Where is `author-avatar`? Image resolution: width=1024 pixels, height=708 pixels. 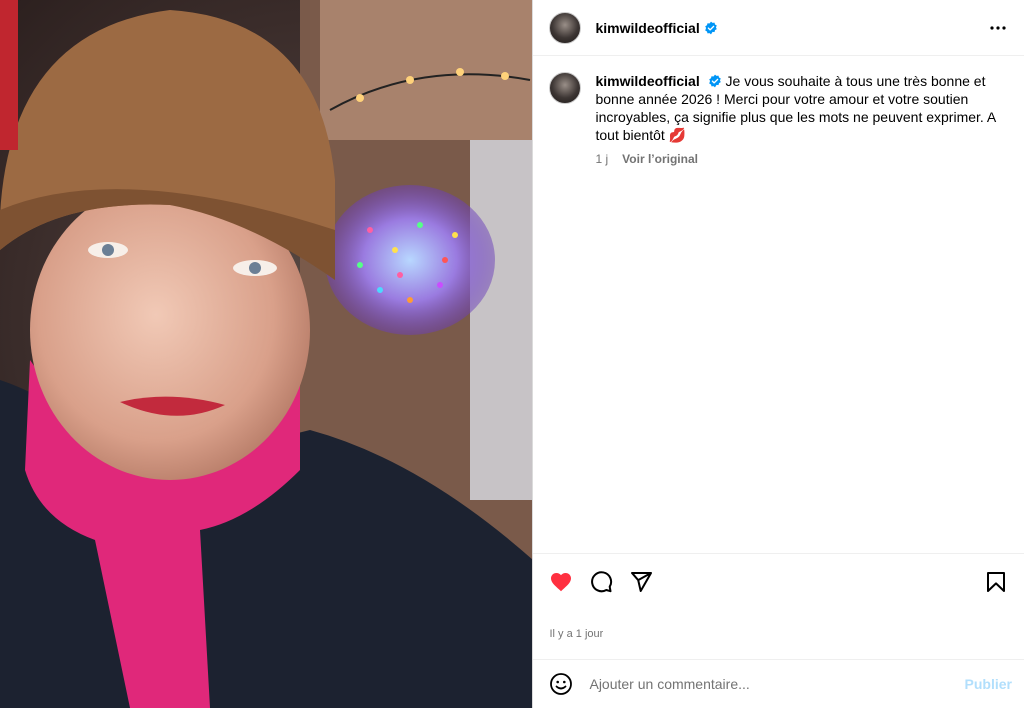
author-avatar is located at coordinates (565, 27).